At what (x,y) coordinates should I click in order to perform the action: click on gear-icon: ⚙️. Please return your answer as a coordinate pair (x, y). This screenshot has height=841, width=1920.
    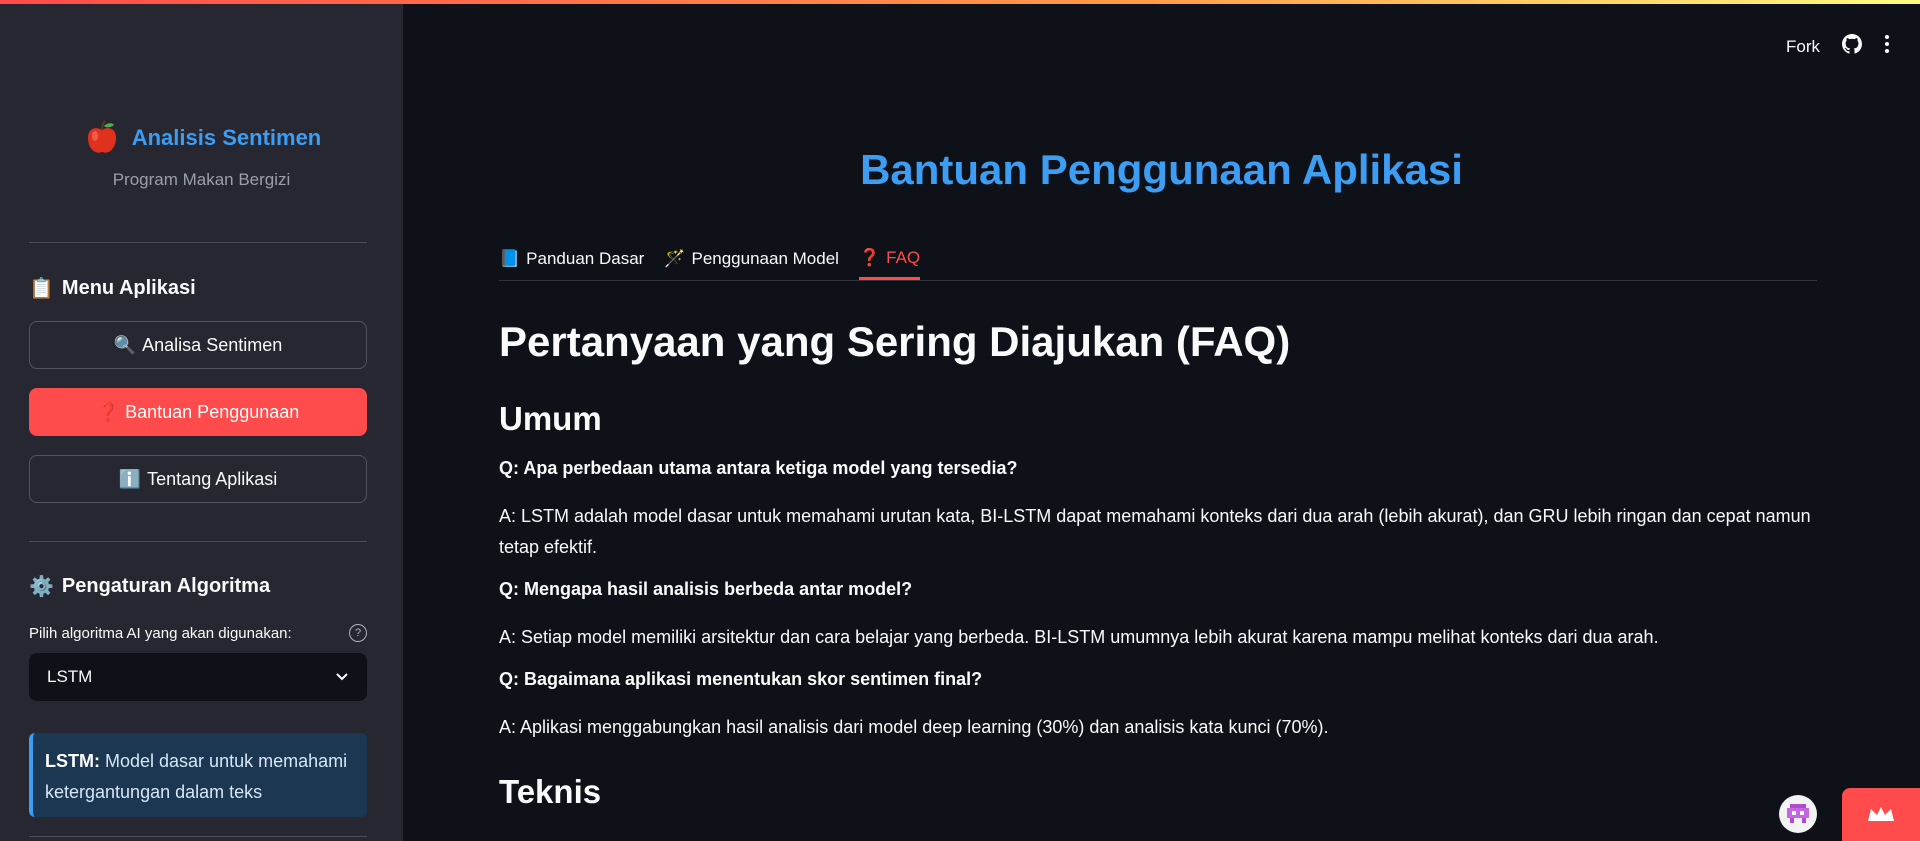
    Looking at the image, I should click on (41, 587).